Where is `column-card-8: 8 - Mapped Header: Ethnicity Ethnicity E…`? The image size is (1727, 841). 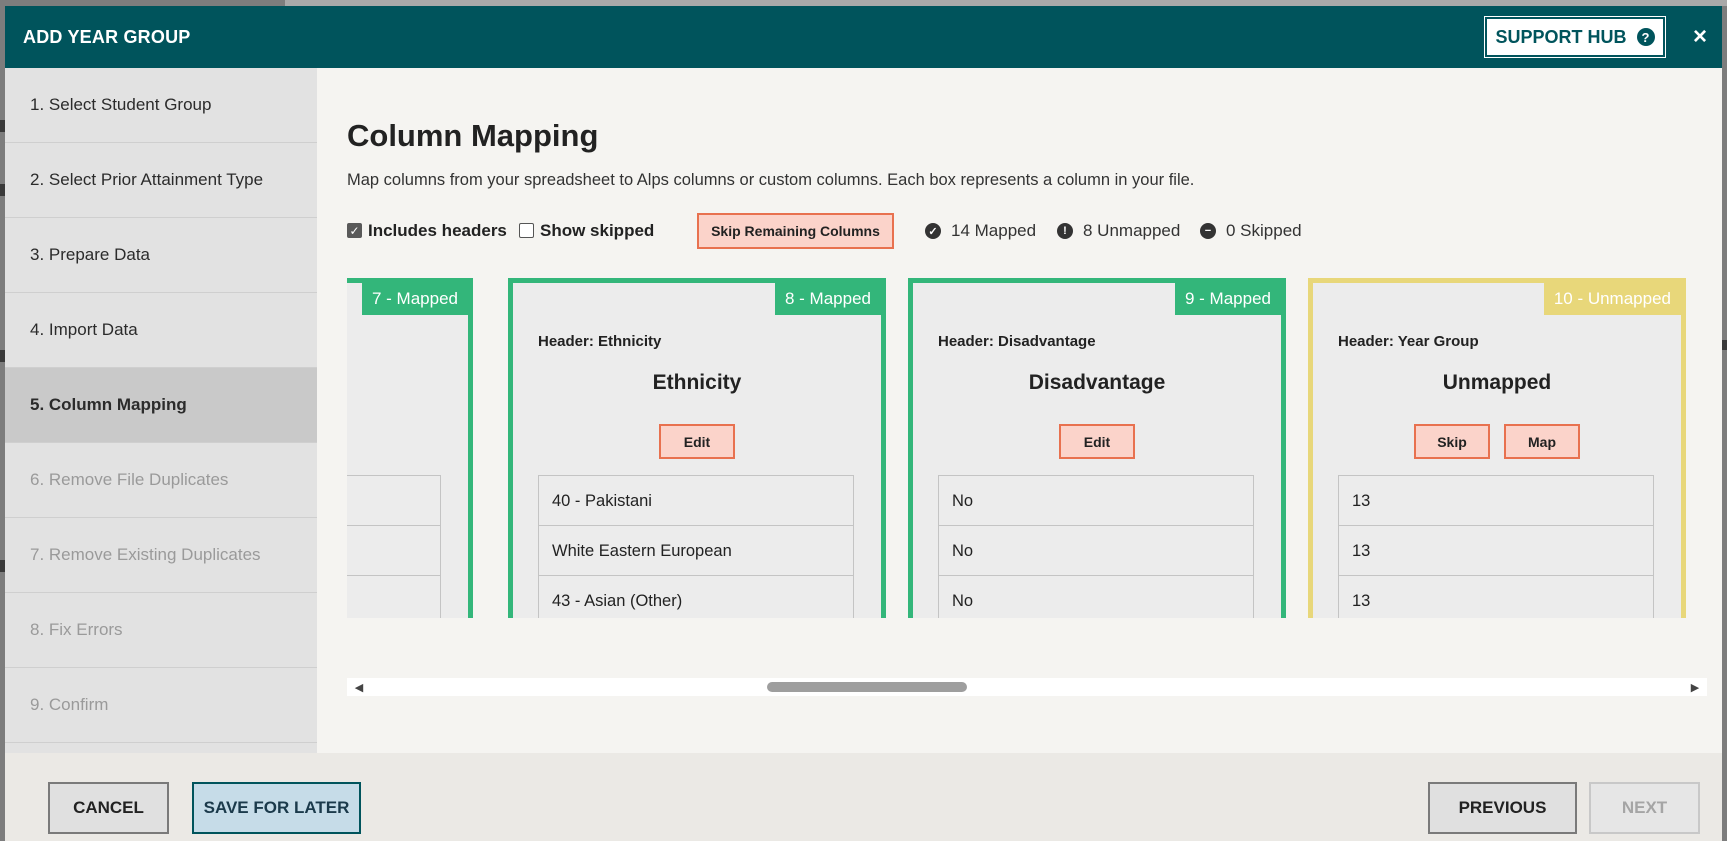 column-card-8: 8 - Mapped Header: Ethnicity Ethnicity E… is located at coordinates (697, 448).